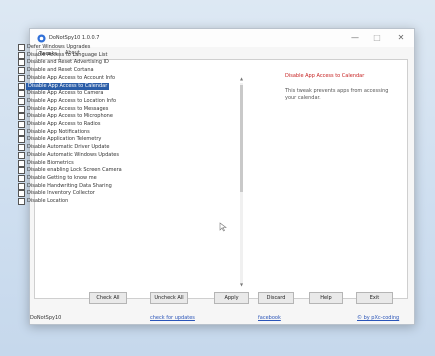  I want to click on app-icon, so click(41, 38).